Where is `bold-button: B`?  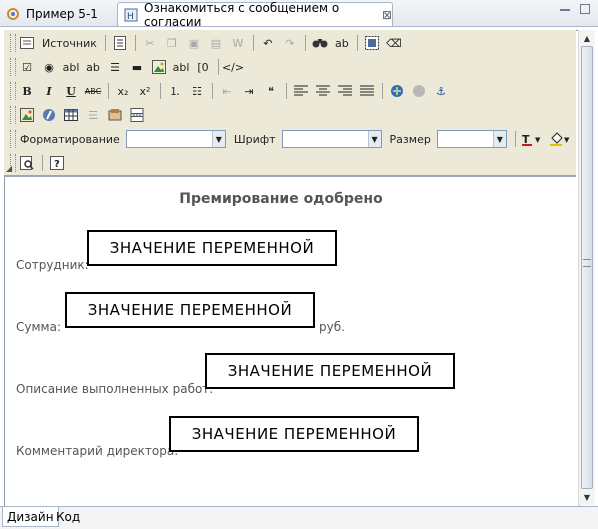
bold-button: B is located at coordinates (27, 91).